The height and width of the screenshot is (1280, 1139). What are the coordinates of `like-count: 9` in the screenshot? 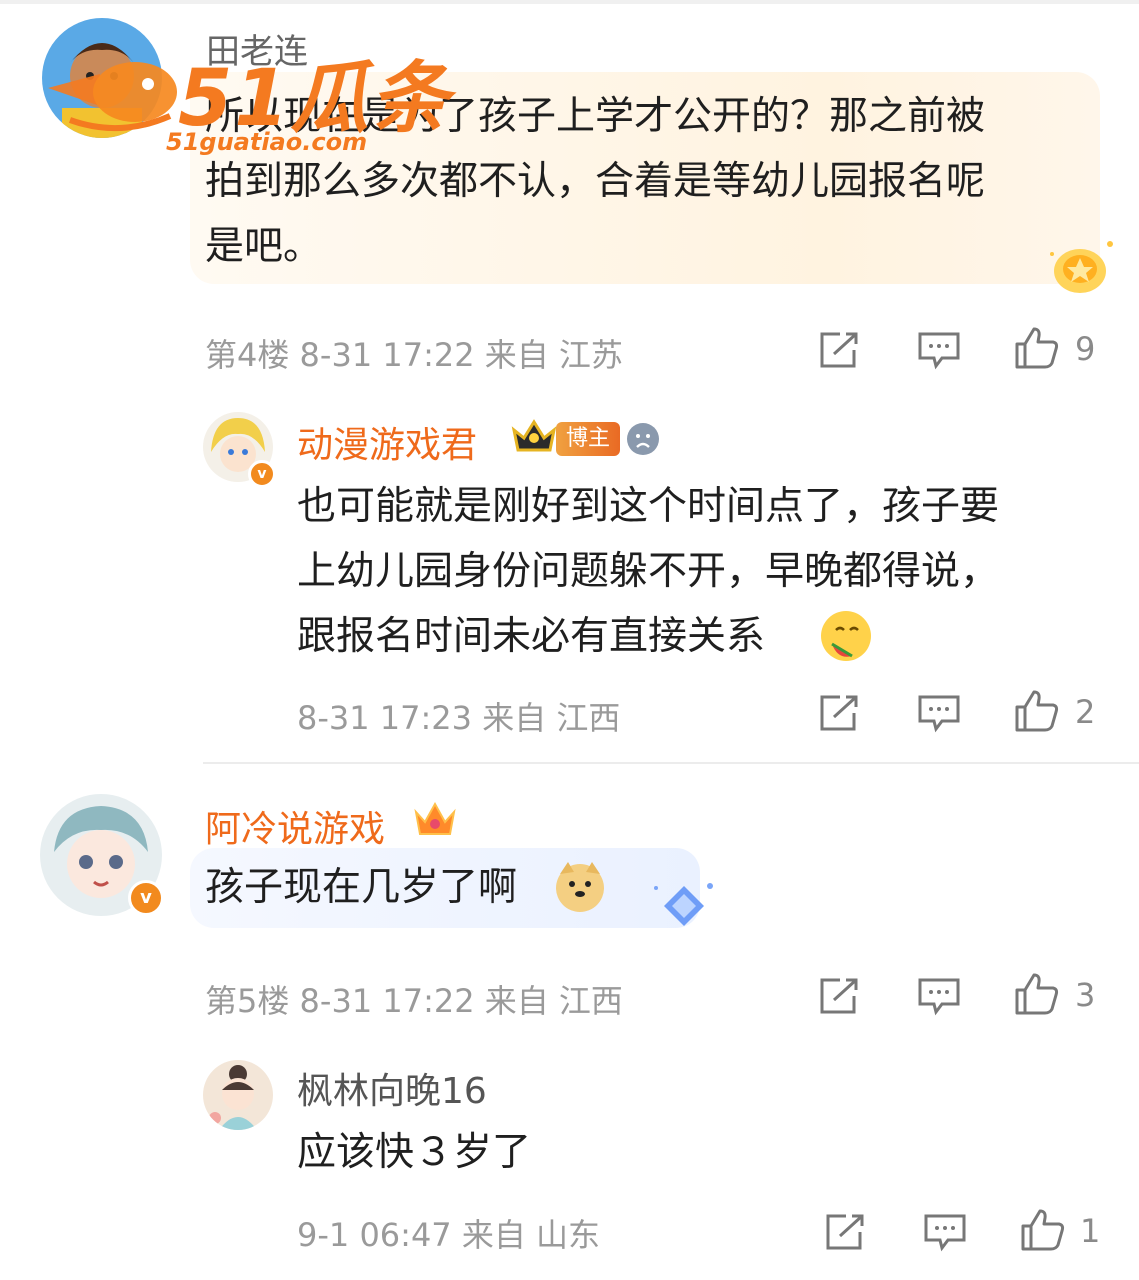 It's located at (1085, 349).